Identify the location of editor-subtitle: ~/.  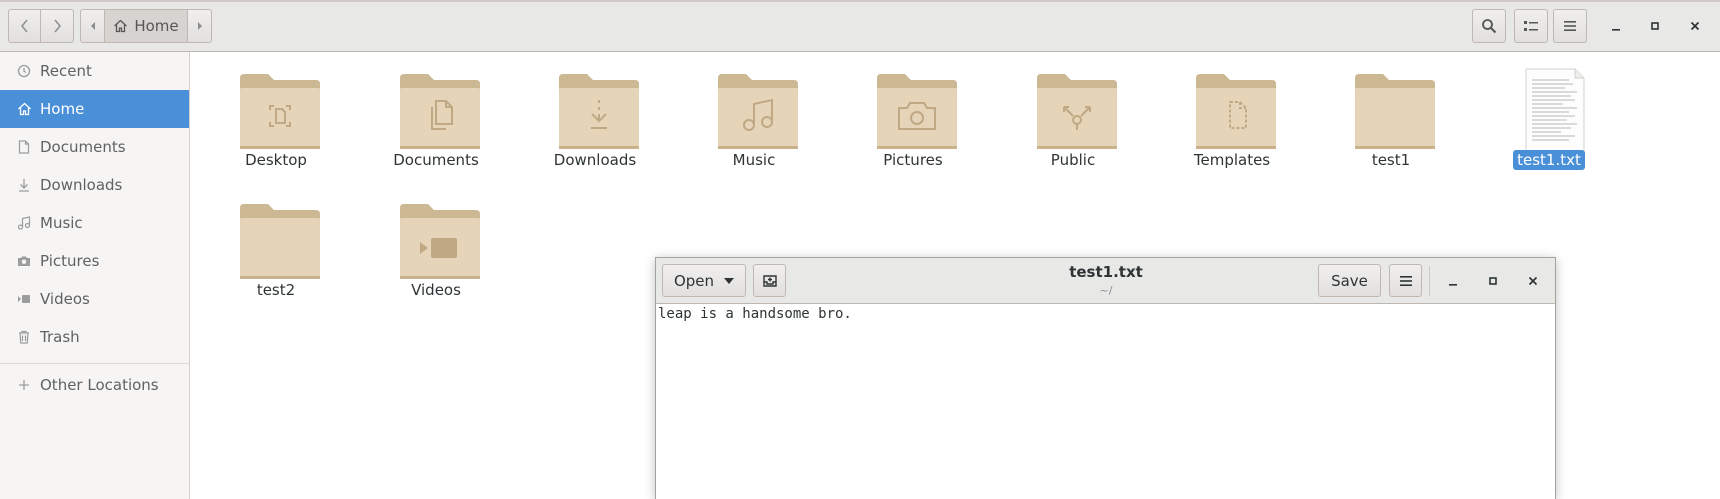
(1106, 290).